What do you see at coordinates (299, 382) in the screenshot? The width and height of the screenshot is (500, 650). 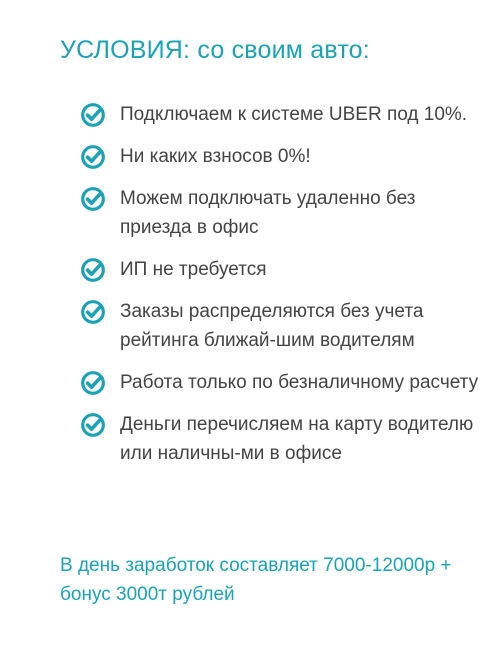 I see `condition-text: Работа только по безналичному расчету` at bounding box center [299, 382].